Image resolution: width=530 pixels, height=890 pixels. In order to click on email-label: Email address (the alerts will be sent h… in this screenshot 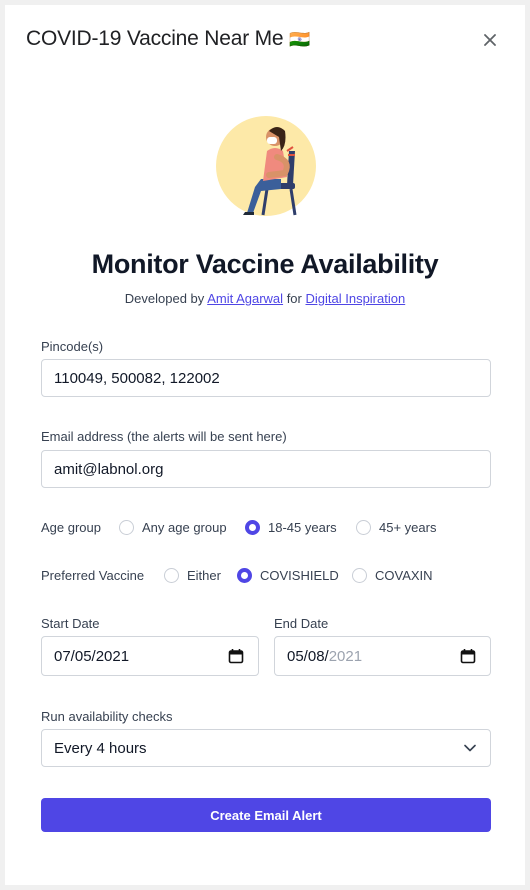, I will do `click(164, 436)`.